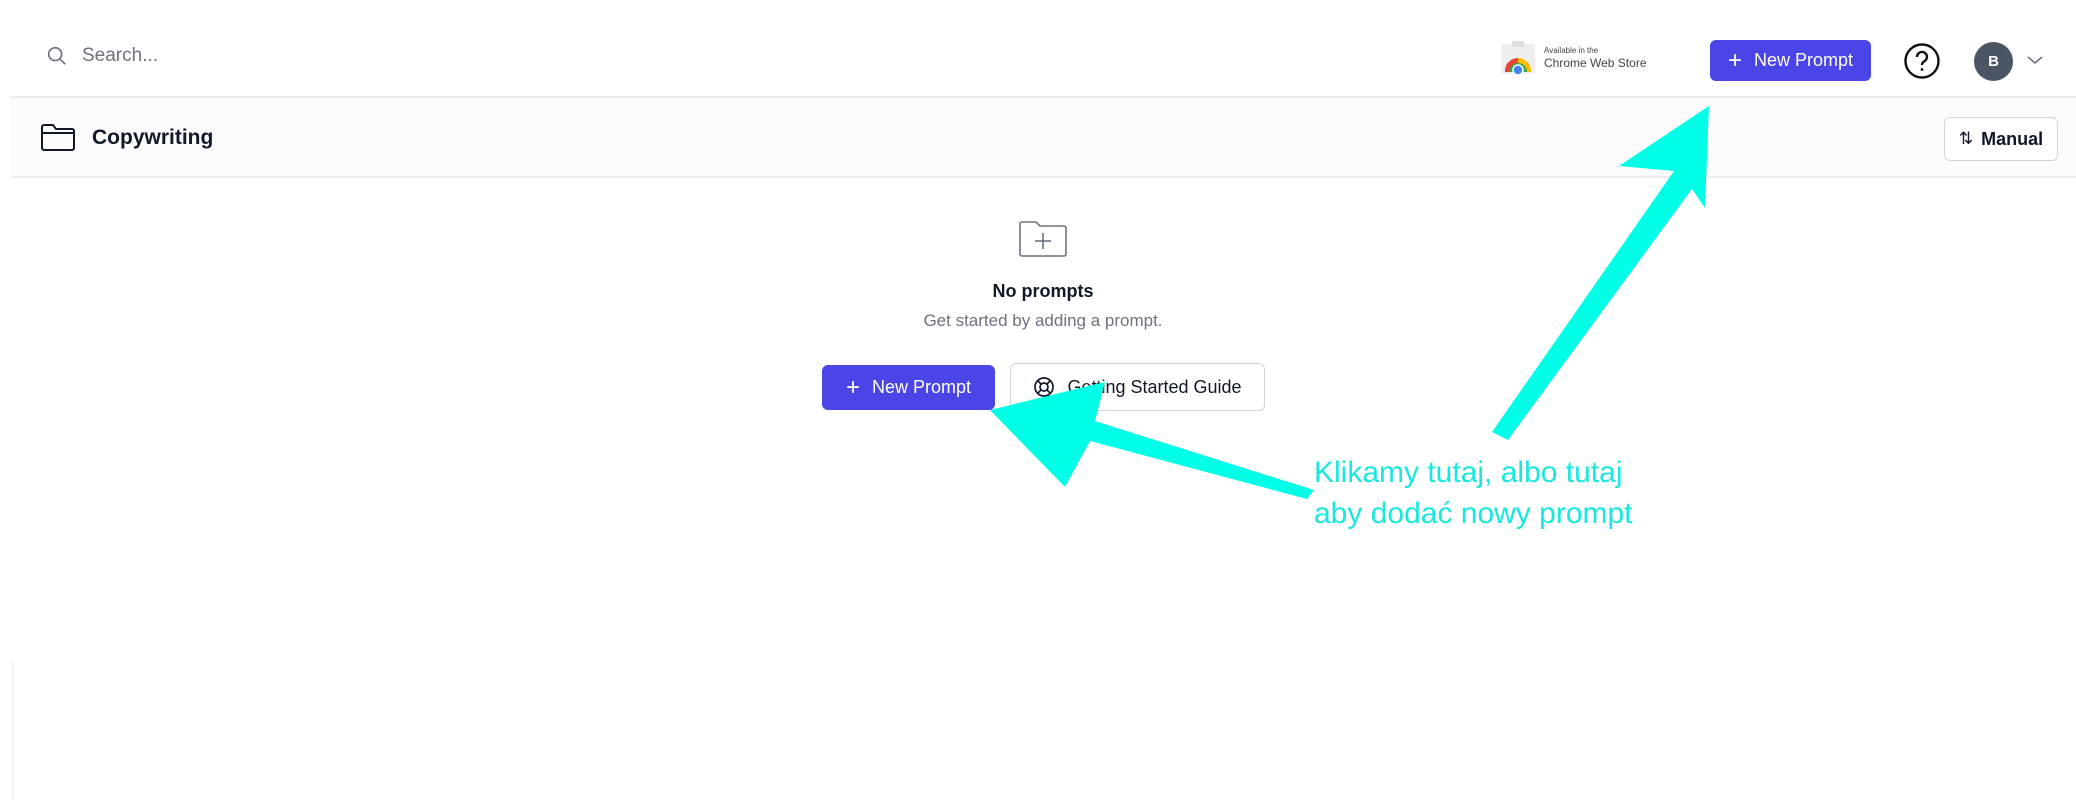  I want to click on annotation-arrow-left, so click(1152, 440).